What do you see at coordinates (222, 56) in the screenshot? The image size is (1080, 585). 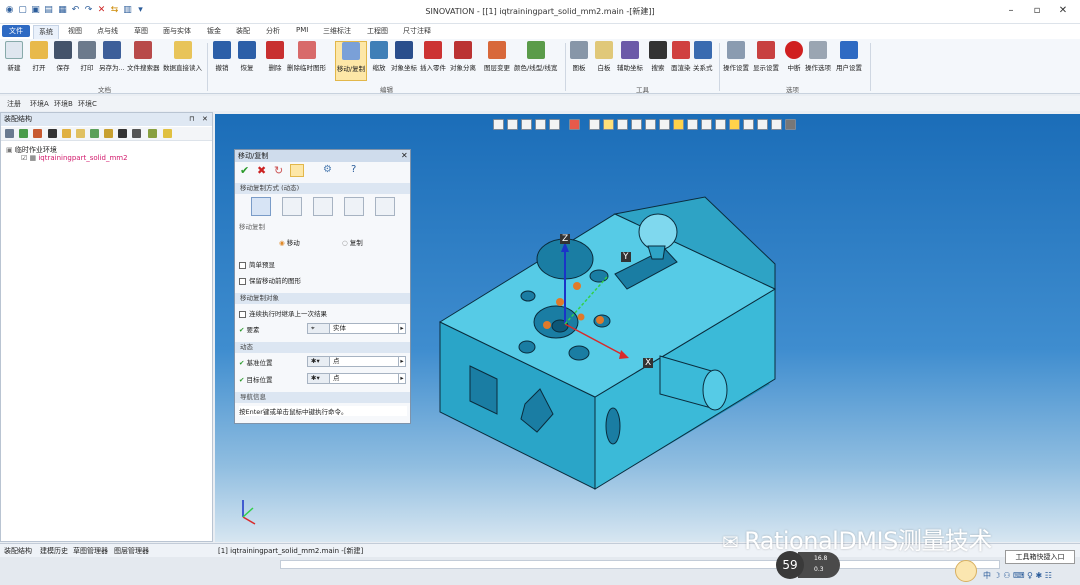 I see `undo-button: 撤销` at bounding box center [222, 56].